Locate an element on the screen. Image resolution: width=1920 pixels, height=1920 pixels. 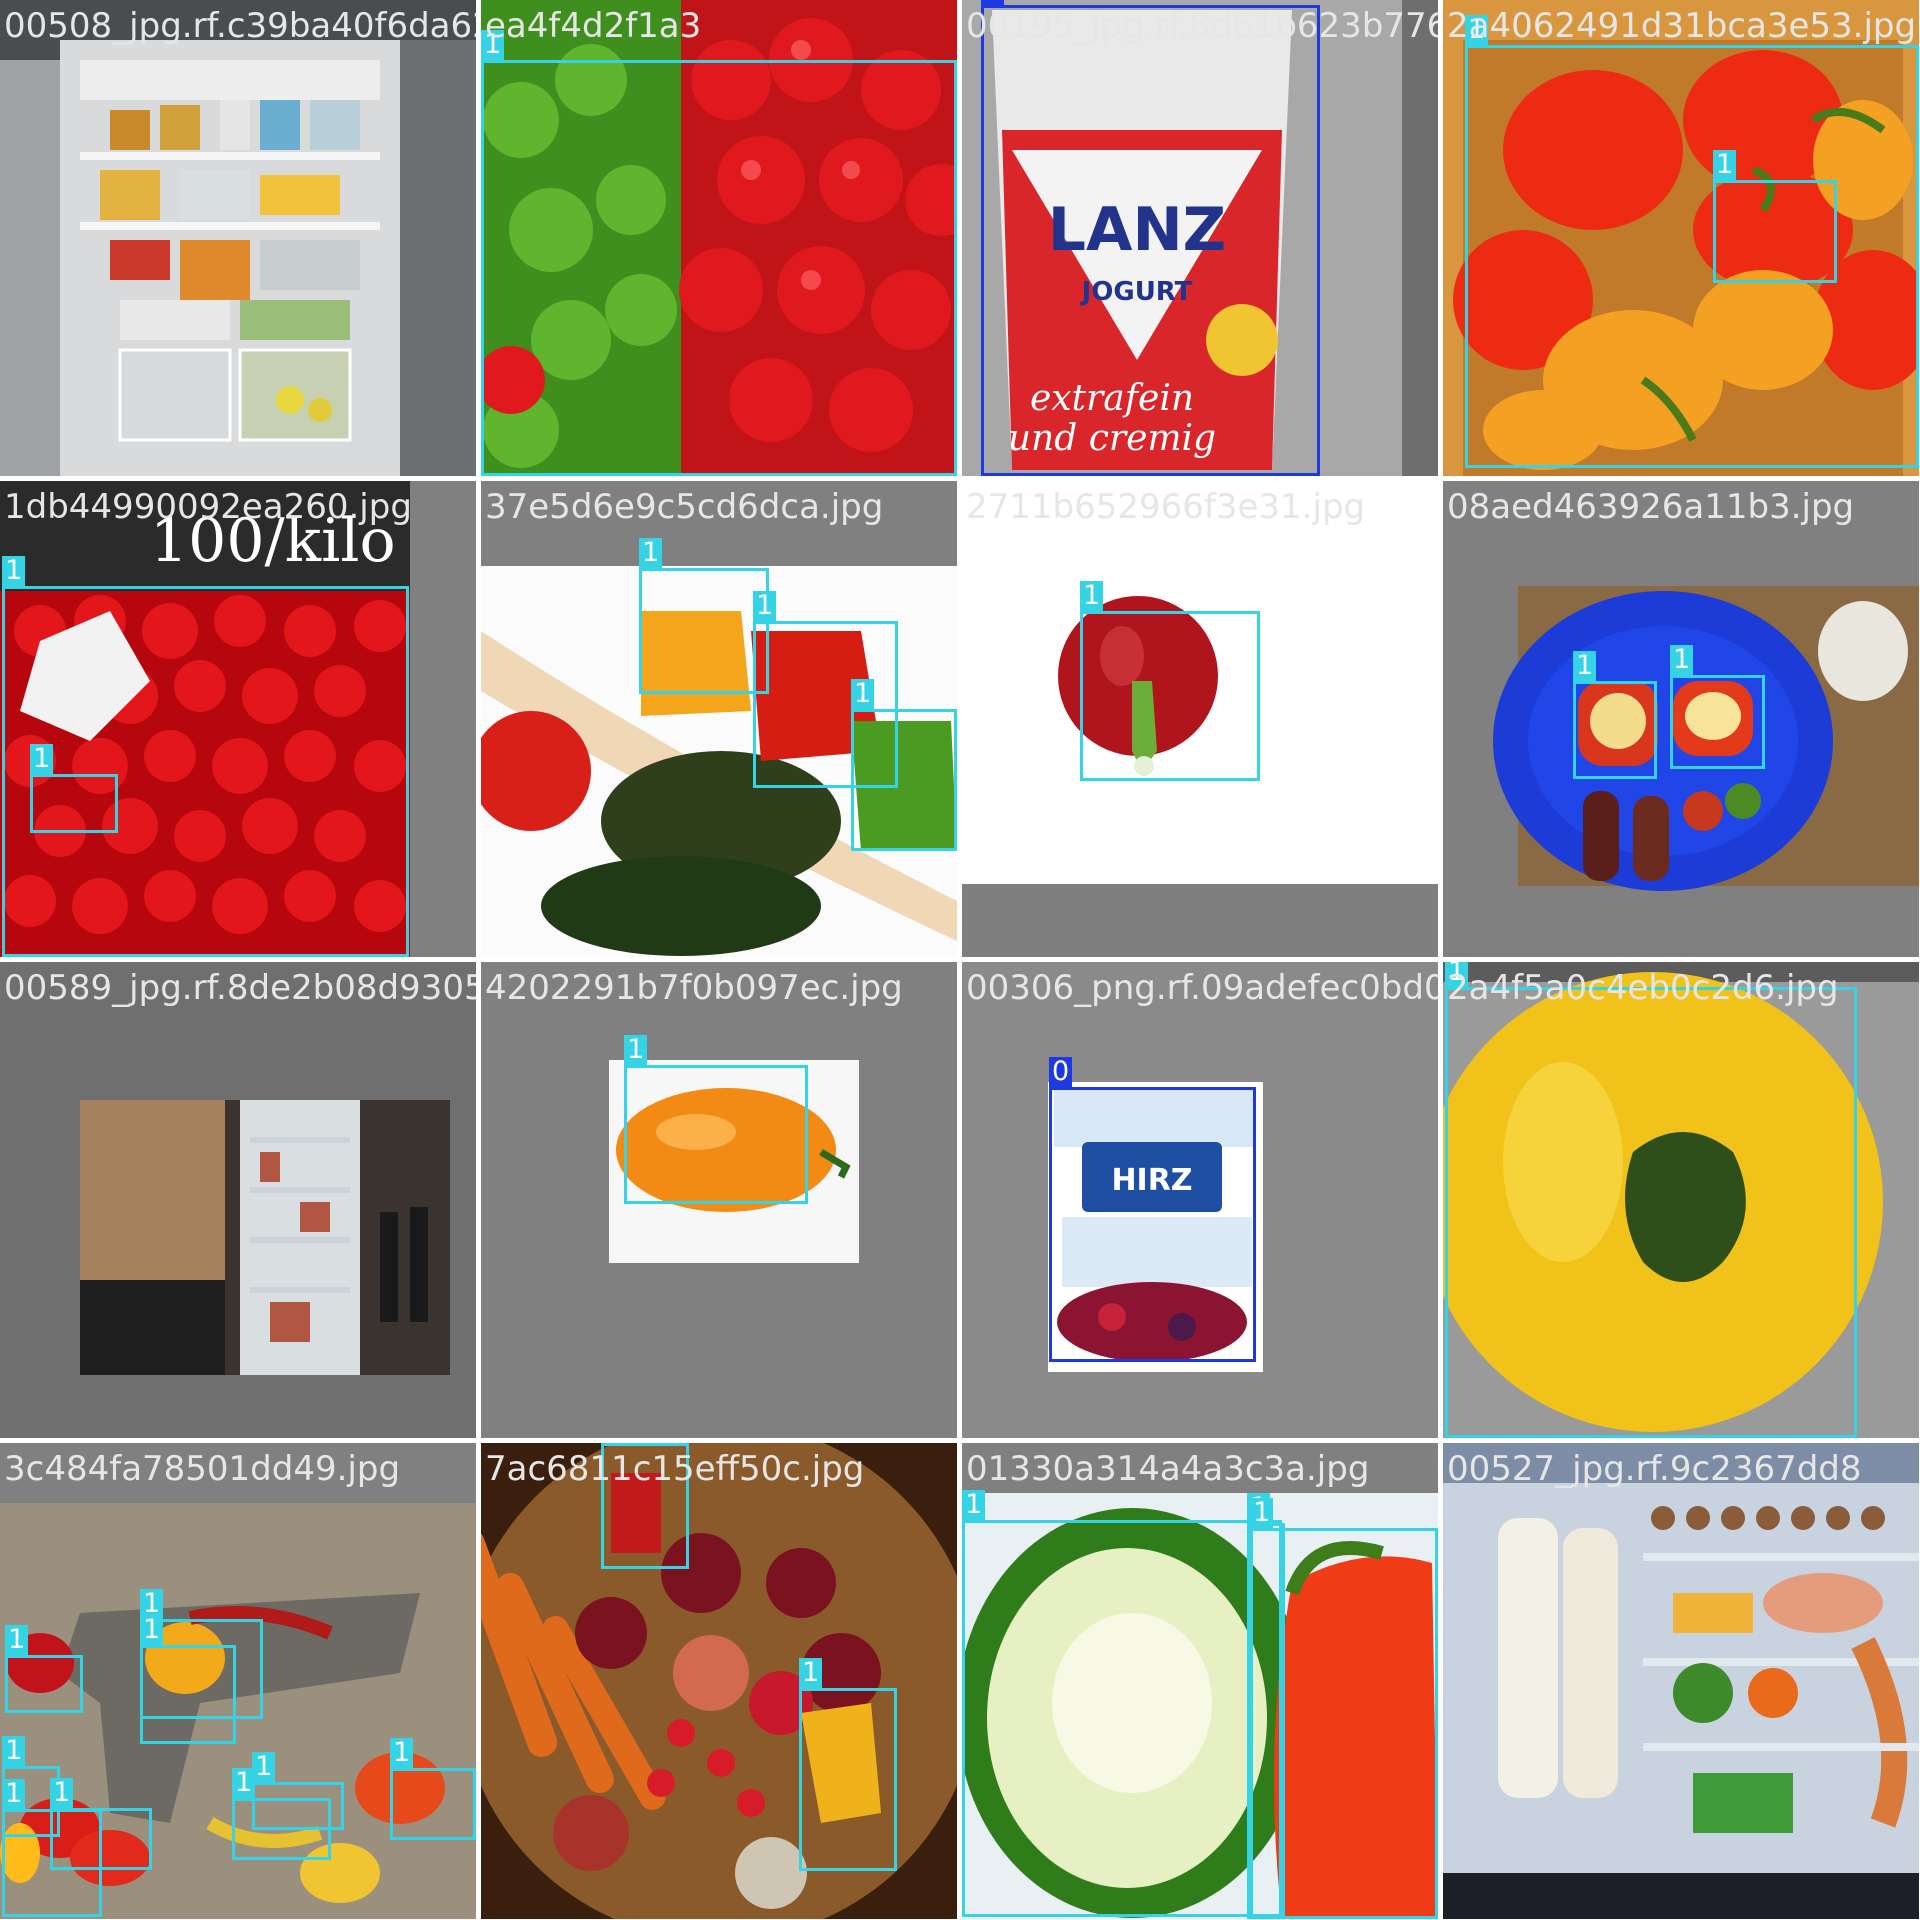
tile-filename: 2a4f5a0c4eb0c2d6.jpg is located at coordinates (1643, 988).